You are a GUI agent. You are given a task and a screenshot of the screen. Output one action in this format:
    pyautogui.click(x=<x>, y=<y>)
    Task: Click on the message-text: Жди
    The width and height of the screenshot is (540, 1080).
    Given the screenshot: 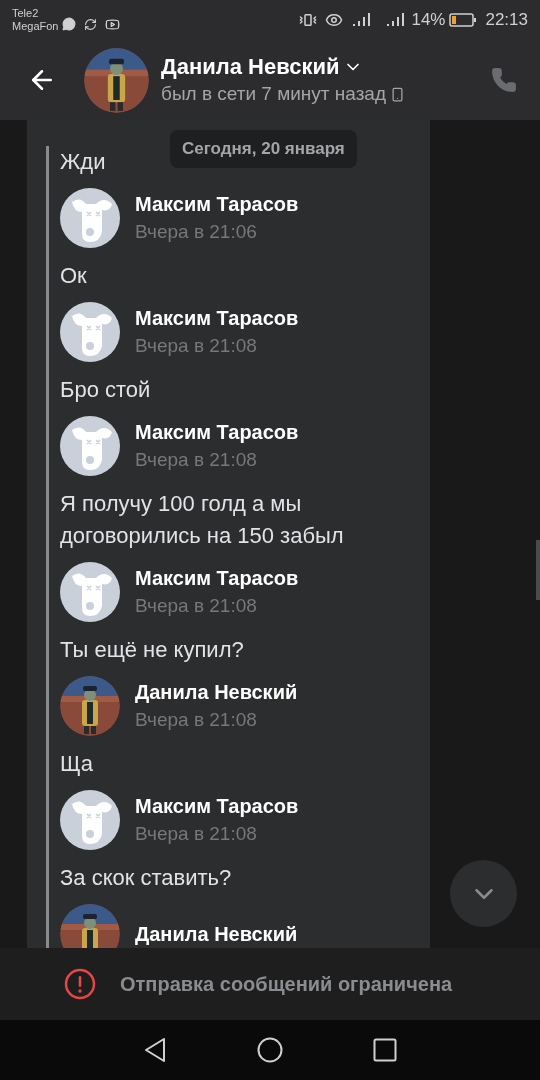 What is the action you would take?
    pyautogui.click(x=83, y=162)
    